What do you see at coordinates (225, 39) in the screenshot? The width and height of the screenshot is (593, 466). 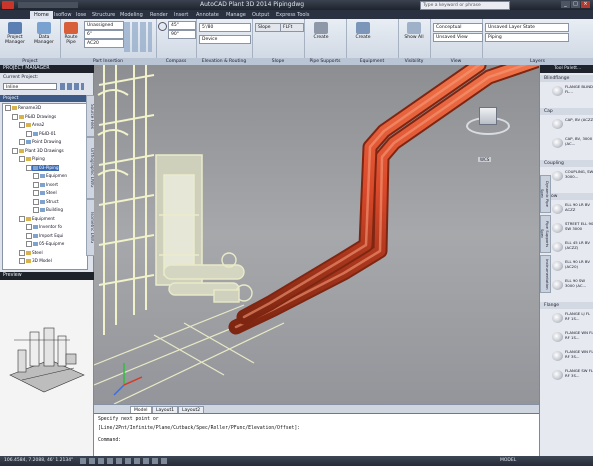 I see `device-select: Device` at bounding box center [225, 39].